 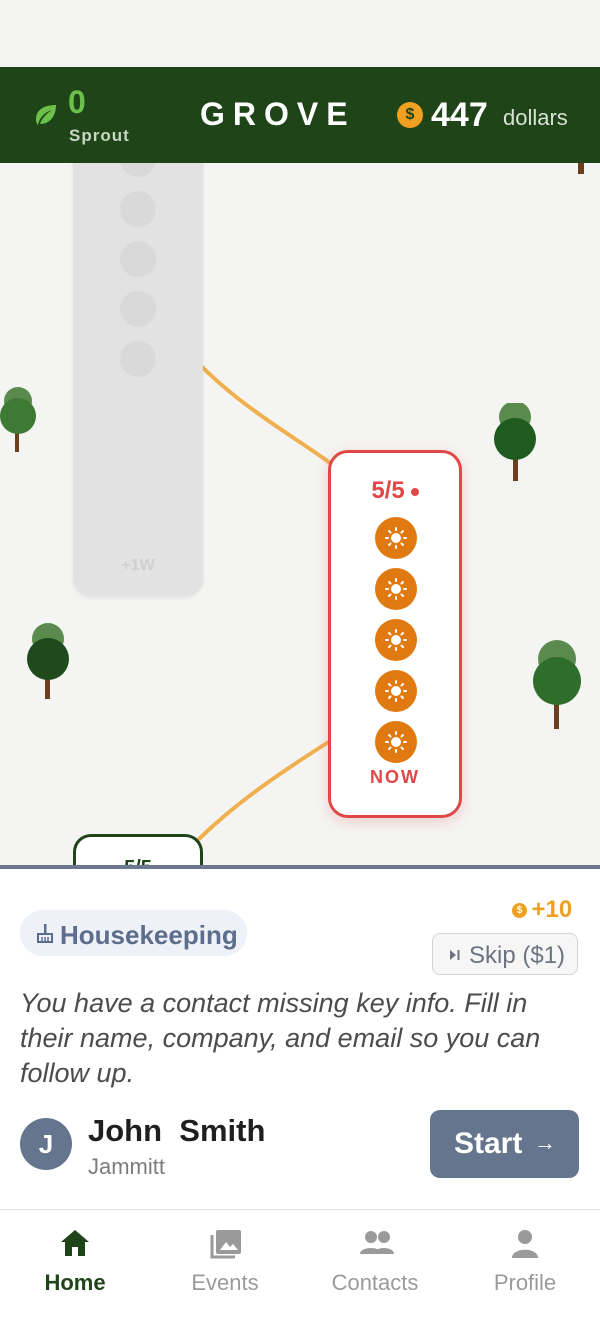 I want to click on reward-amount: +10, so click(x=552, y=909).